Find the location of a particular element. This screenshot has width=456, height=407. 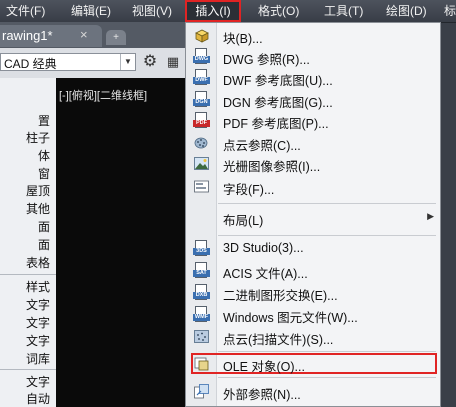

menu-item-label: 布局(L) is located at coordinates (243, 221).